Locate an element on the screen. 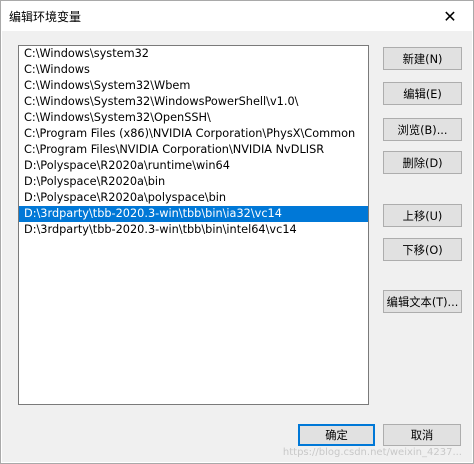 This screenshot has height=464, width=474. dialog-title: 编辑环境变量 is located at coordinates (45, 17).